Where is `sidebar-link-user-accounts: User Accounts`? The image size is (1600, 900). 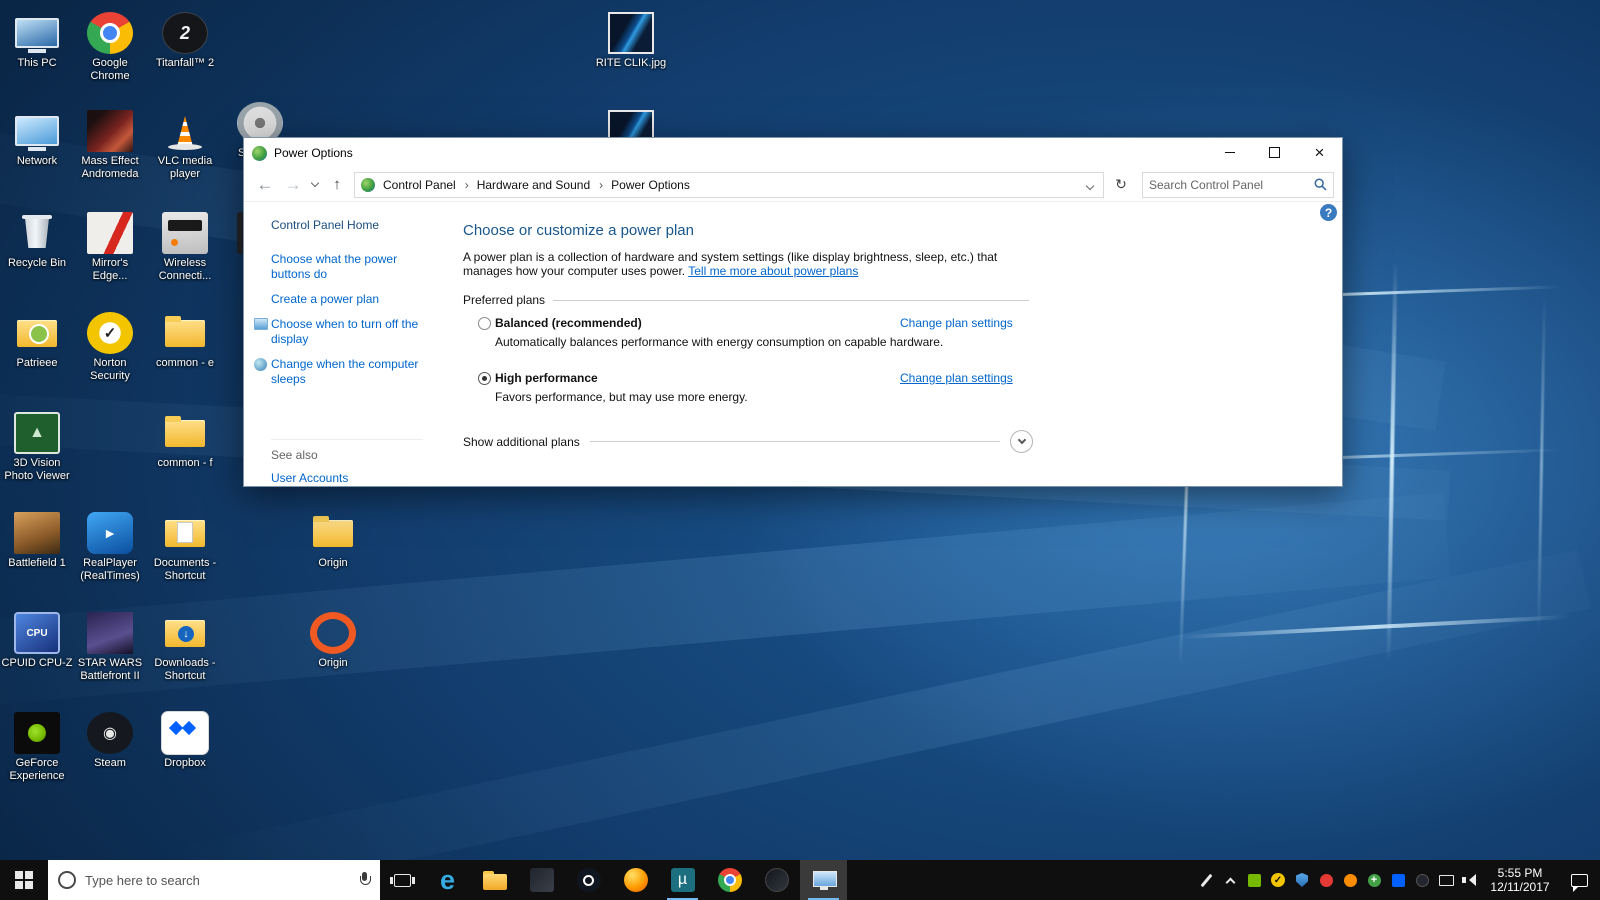 sidebar-link-user-accounts: User Accounts is located at coordinates (347, 478).